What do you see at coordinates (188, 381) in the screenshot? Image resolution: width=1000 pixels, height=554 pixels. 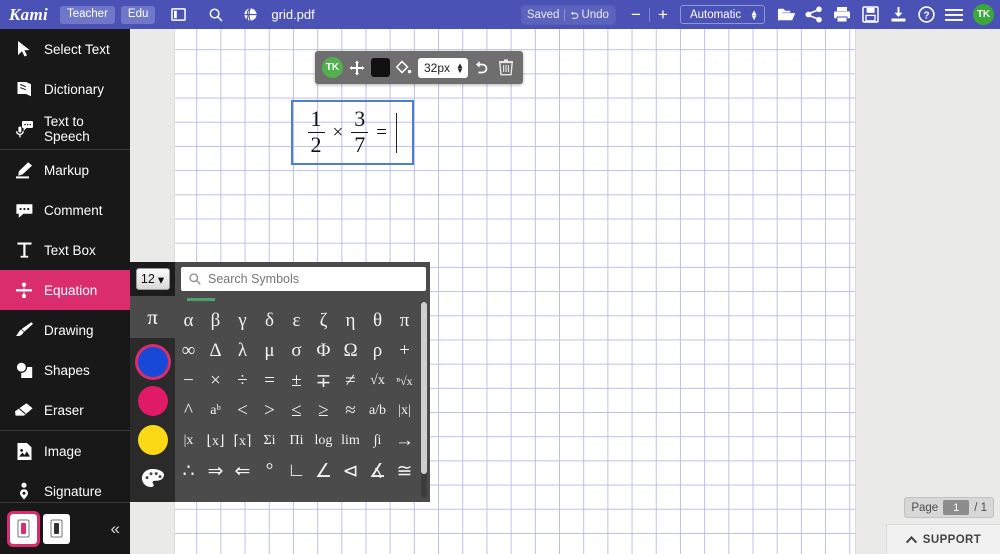 I see `symbol-button: −` at bounding box center [188, 381].